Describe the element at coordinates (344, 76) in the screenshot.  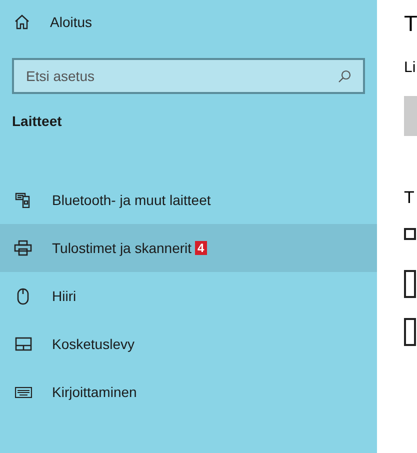
I see `search-icon` at that location.